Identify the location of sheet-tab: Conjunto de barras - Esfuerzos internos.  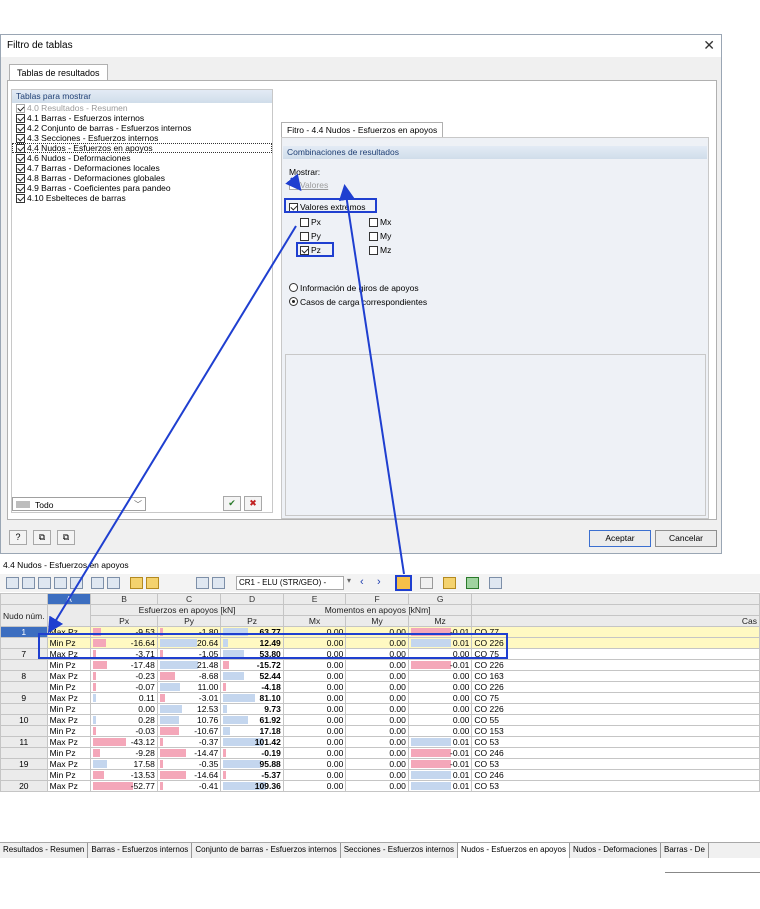
(266, 850).